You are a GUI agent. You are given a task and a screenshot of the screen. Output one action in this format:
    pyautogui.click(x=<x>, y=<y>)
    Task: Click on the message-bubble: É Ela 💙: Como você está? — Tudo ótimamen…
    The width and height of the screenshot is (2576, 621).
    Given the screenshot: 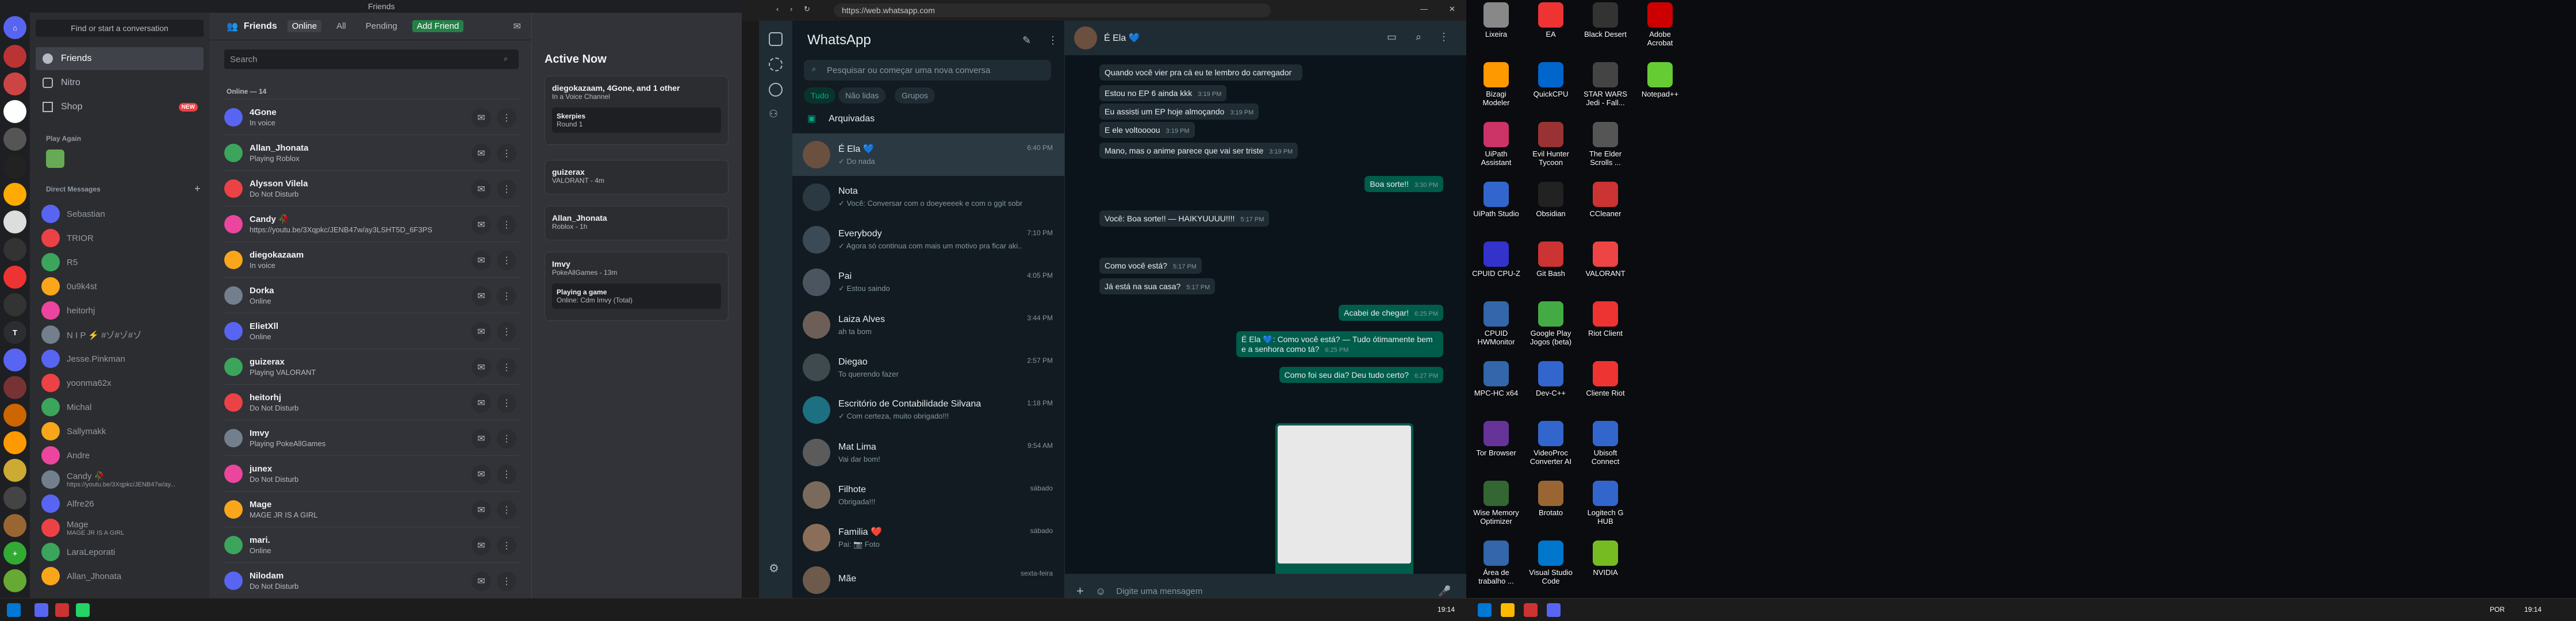 What is the action you would take?
    pyautogui.click(x=1339, y=344)
    